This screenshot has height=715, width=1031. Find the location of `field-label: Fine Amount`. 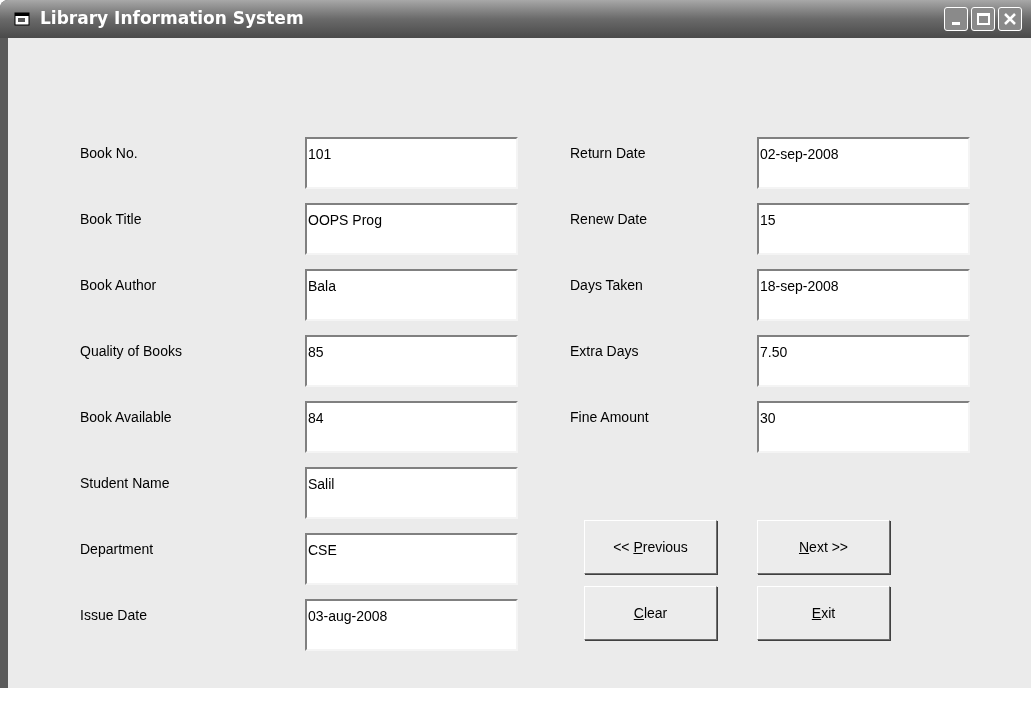

field-label: Fine Amount is located at coordinates (610, 417).